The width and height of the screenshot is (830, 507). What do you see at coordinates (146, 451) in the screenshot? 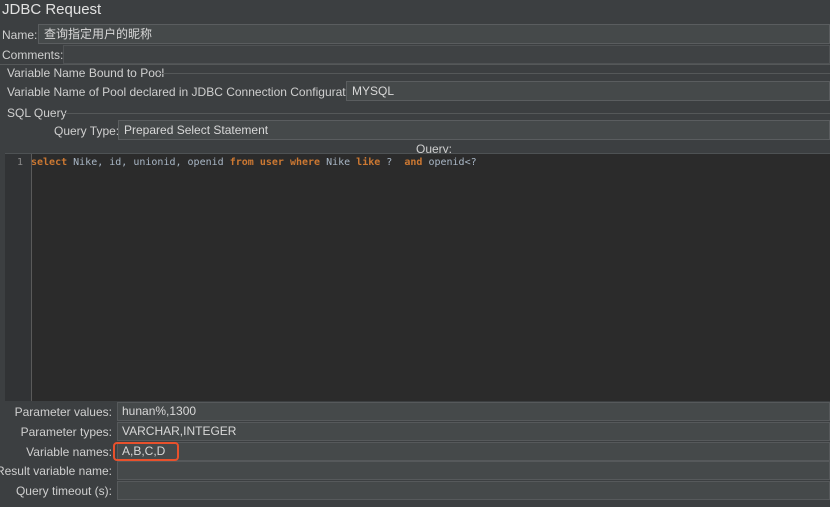
I see `highlight-box` at bounding box center [146, 451].